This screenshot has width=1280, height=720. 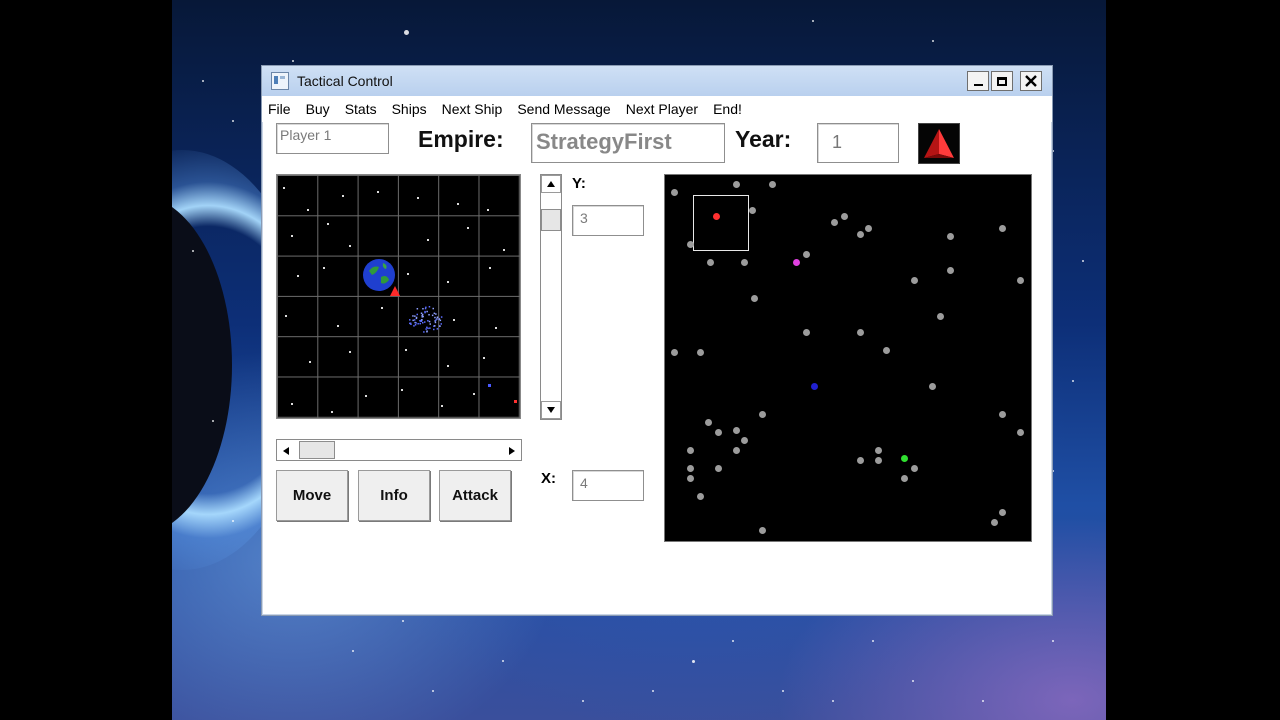 I want to click on menu-file: File, so click(x=279, y=109).